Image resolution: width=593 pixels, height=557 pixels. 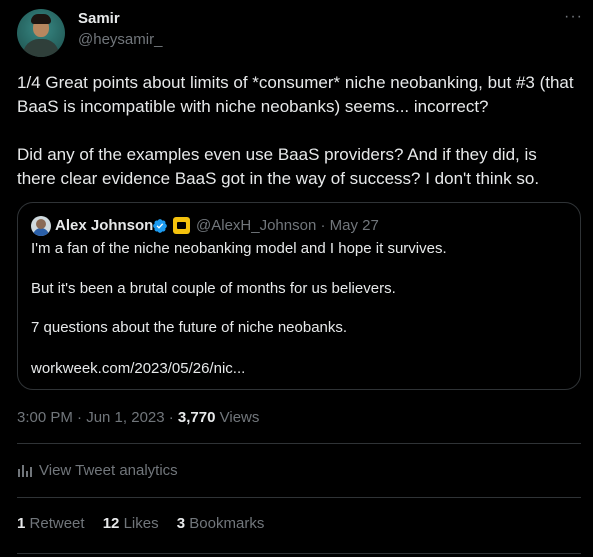 I want to click on affiliate-badge-icon, so click(x=181, y=225).